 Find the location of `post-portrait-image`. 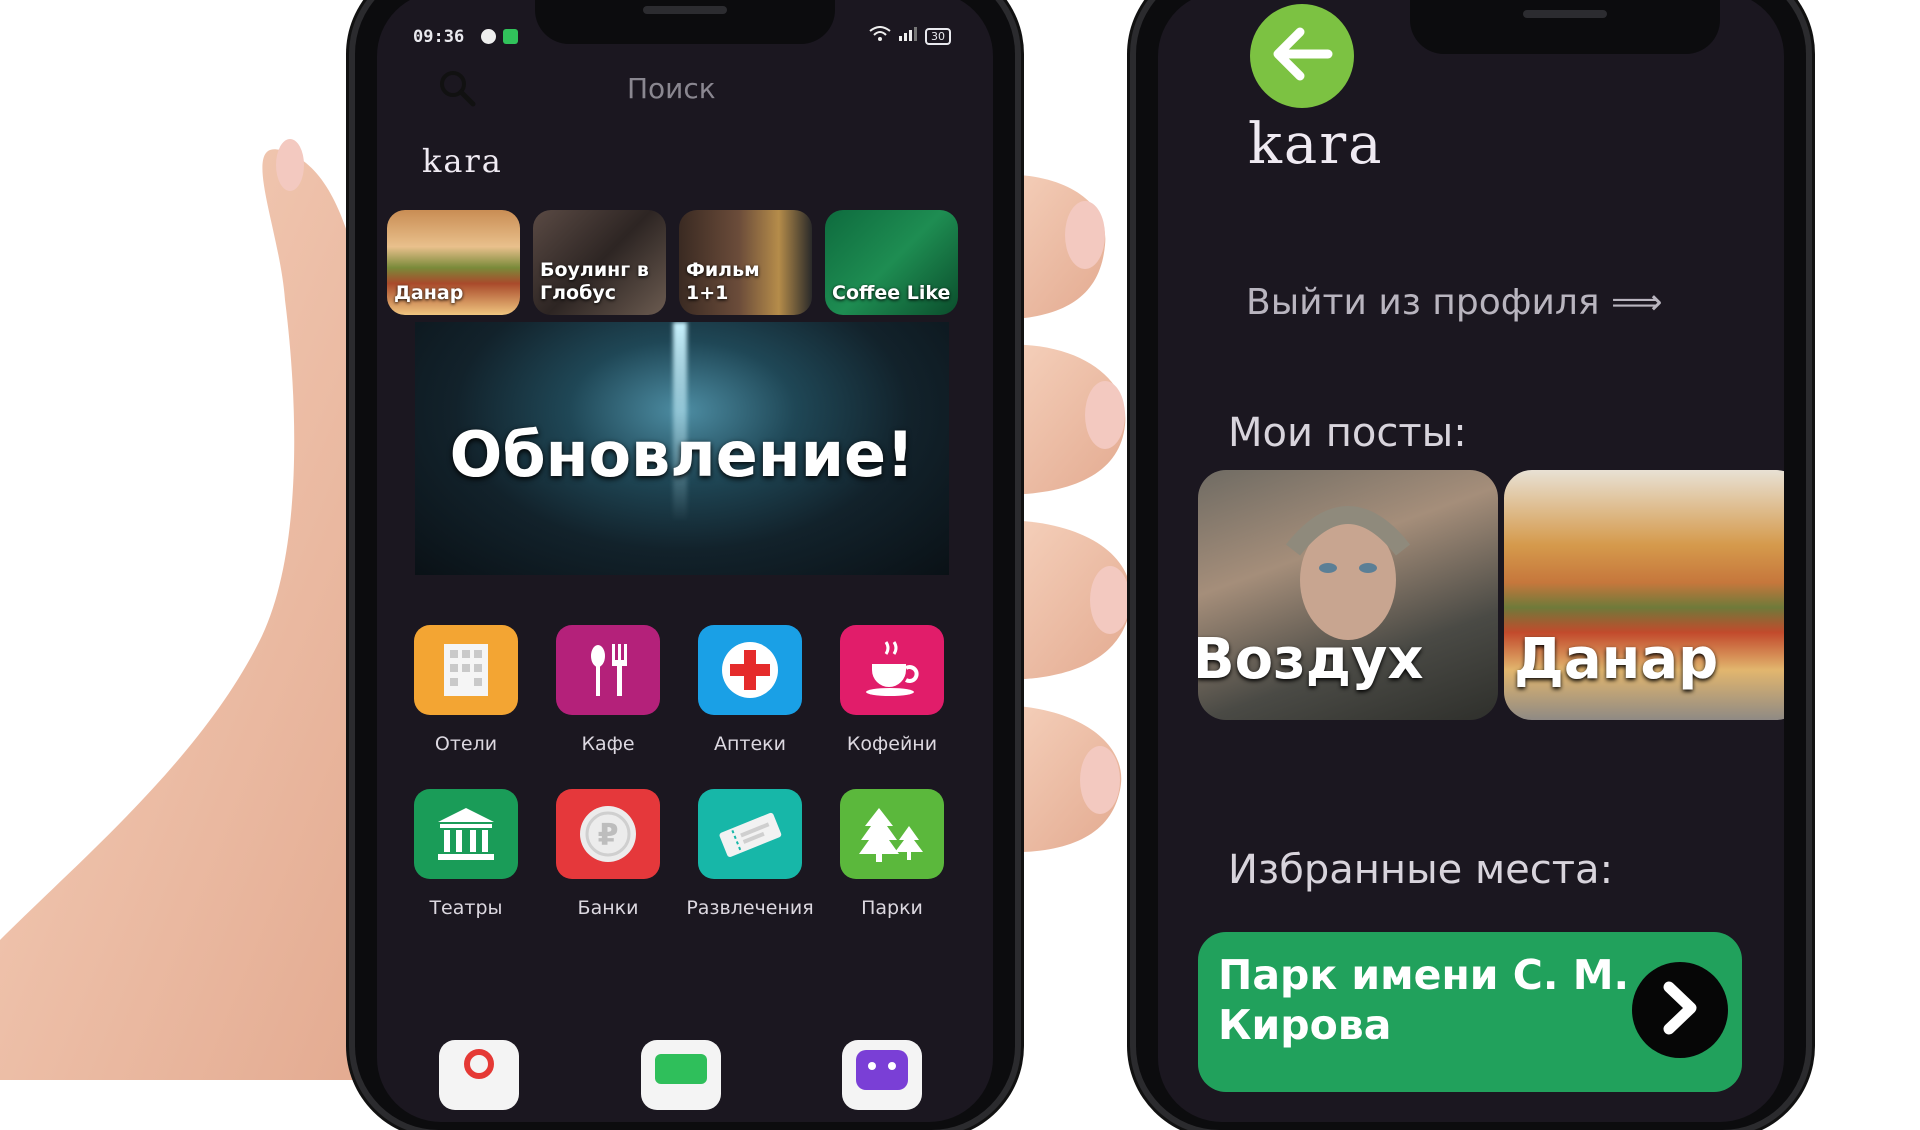

post-portrait-image is located at coordinates (1348, 573).